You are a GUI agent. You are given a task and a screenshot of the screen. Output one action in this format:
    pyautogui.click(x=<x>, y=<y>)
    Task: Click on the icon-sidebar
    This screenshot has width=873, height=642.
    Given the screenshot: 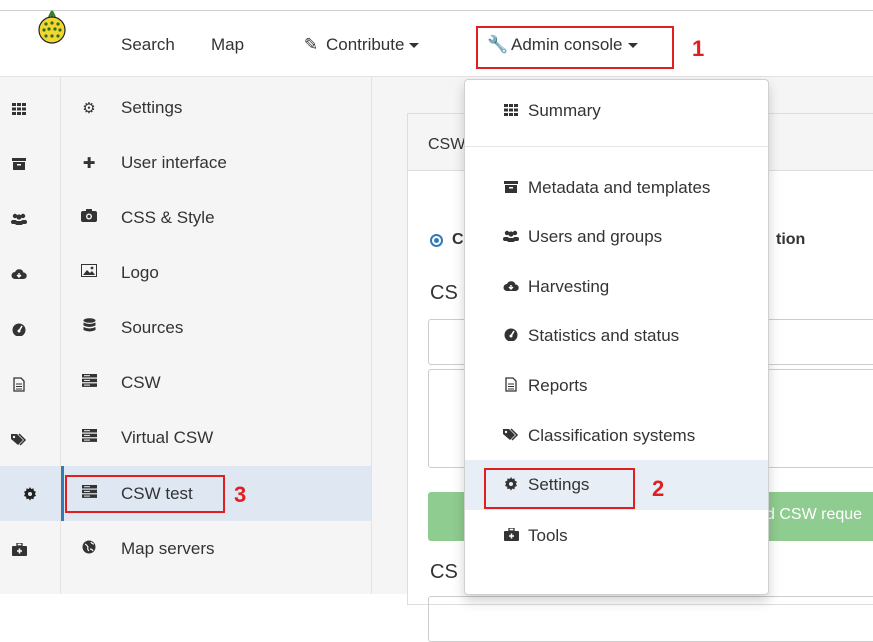 What is the action you would take?
    pyautogui.click(x=30, y=335)
    